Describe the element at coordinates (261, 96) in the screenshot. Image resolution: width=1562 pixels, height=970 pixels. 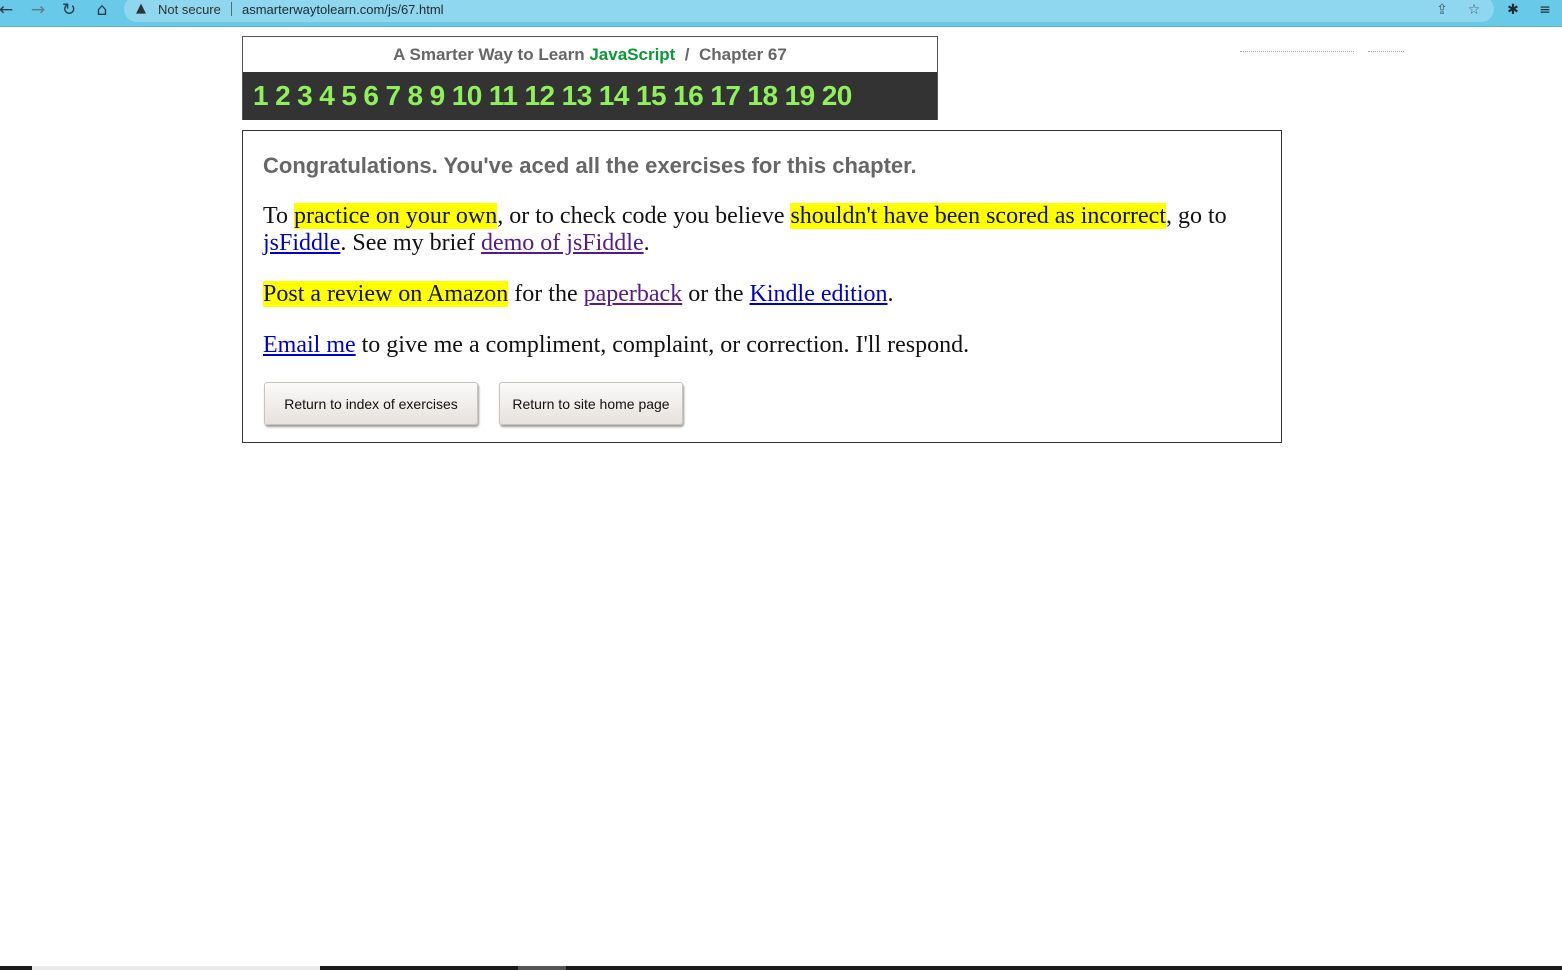
I see `exercise-number-link-1: 1` at that location.